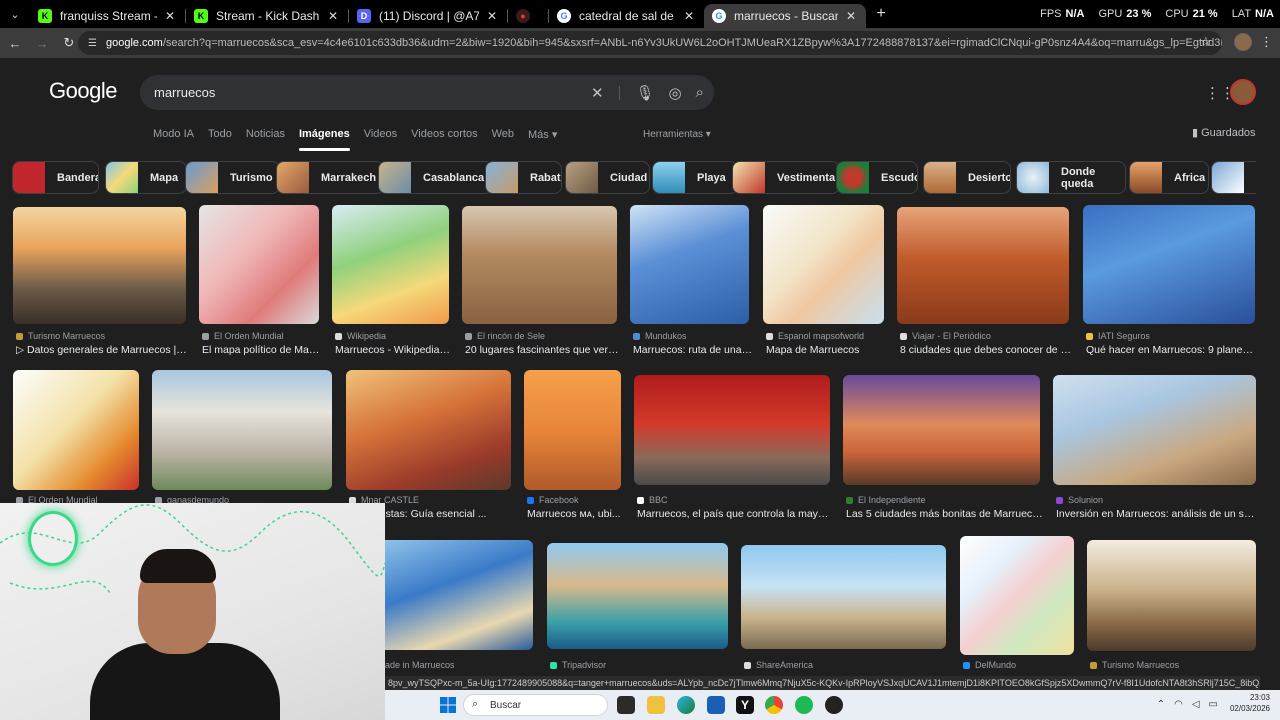 The width and height of the screenshot is (1280, 720). What do you see at coordinates (877, 177) in the screenshot?
I see `chip-escudo: Escudo` at bounding box center [877, 177].